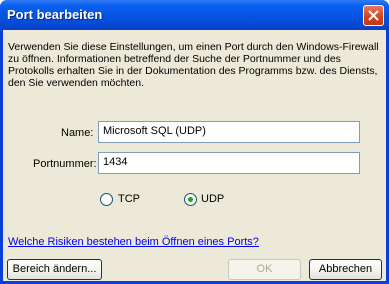 The height and width of the screenshot is (284, 389). What do you see at coordinates (345, 269) in the screenshot?
I see `cancel-button: Abbrechen` at bounding box center [345, 269].